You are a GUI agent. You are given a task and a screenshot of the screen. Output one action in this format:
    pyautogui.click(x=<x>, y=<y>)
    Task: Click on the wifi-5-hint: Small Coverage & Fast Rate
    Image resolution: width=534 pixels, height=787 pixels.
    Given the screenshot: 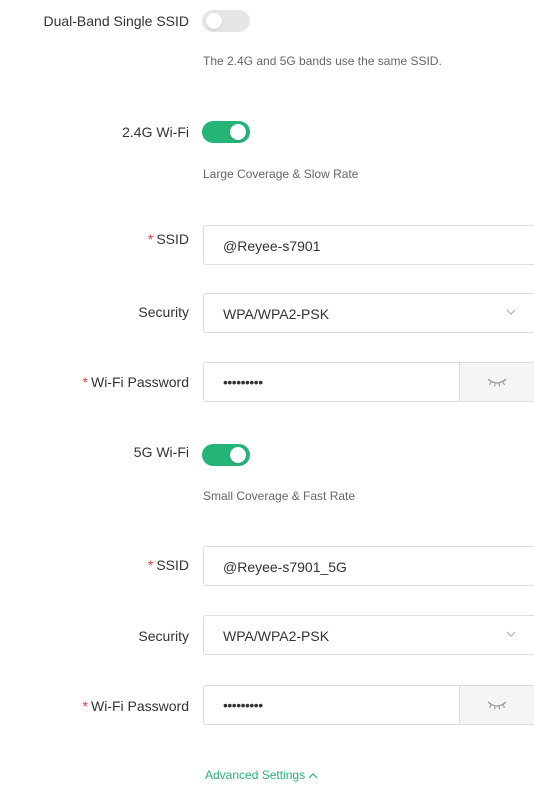 What is the action you would take?
    pyautogui.click(x=279, y=496)
    